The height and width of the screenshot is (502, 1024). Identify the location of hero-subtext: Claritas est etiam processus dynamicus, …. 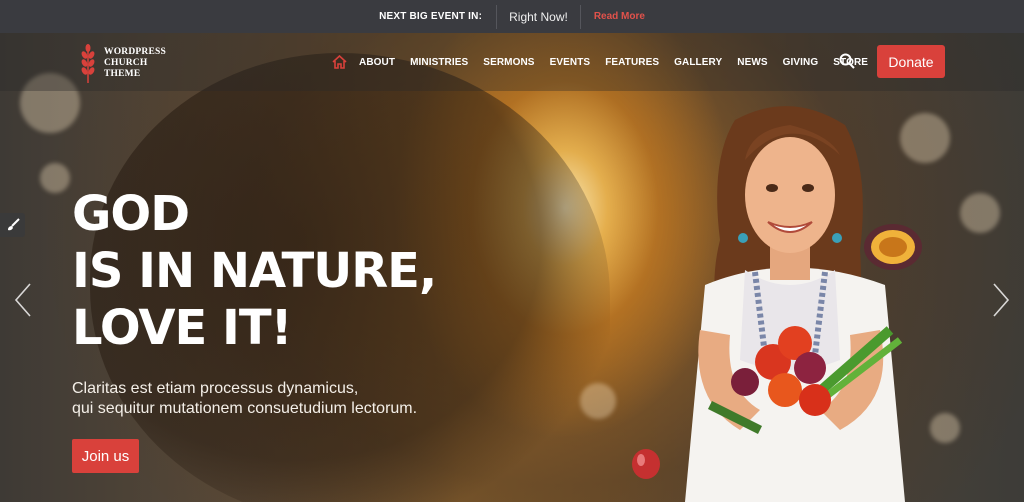
(244, 399).